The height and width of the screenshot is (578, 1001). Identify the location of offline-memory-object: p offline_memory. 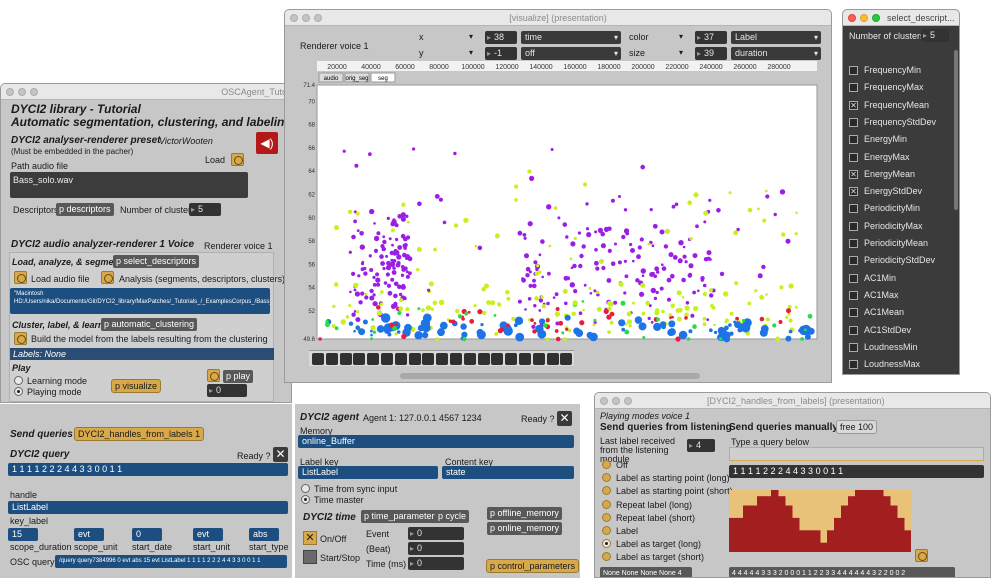
(524, 513).